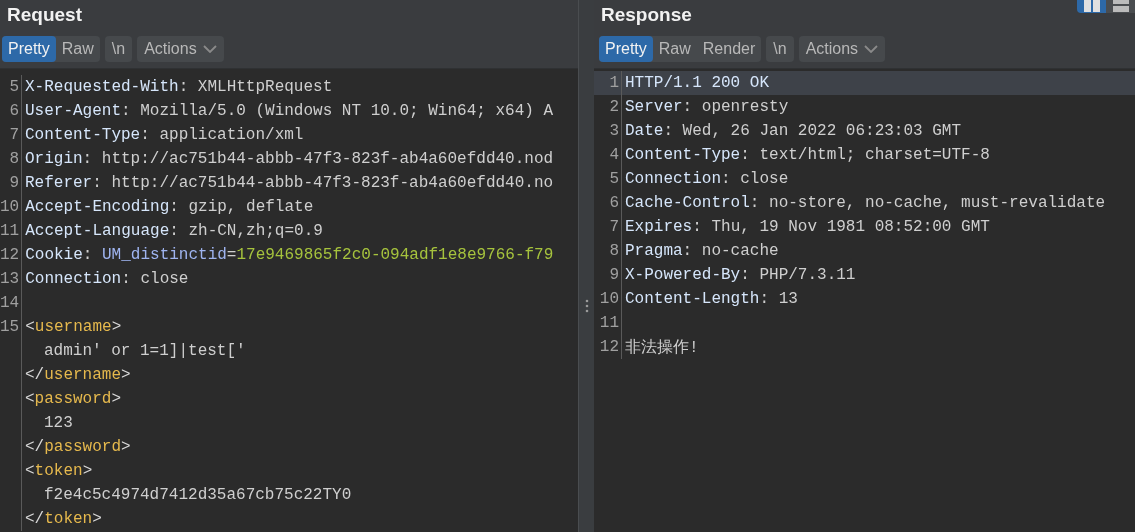 The height and width of the screenshot is (532, 1135). What do you see at coordinates (10, 303) in the screenshot?
I see `line-number: 14` at bounding box center [10, 303].